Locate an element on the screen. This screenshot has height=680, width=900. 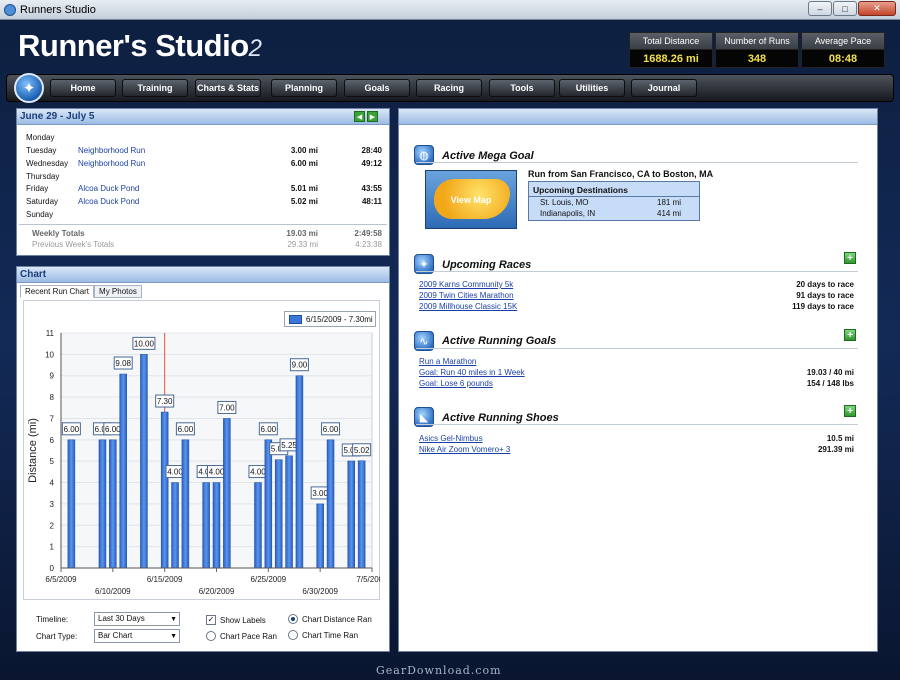
us-map: View Map is located at coordinates (471, 199).